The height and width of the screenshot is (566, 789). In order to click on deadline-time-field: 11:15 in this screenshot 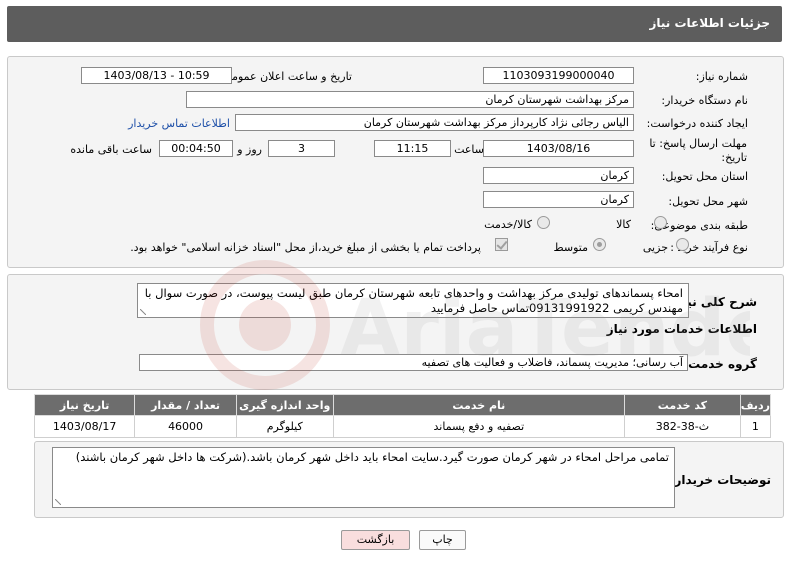, I will do `click(412, 148)`.